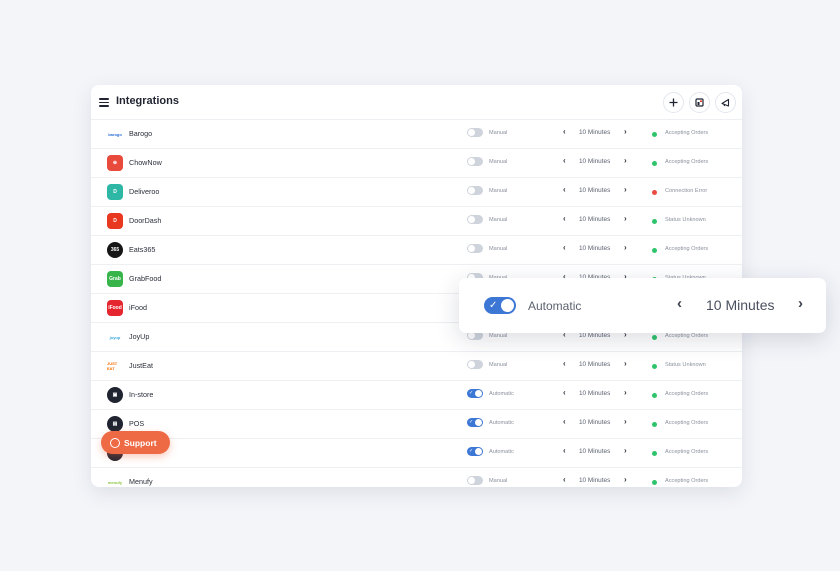 The width and height of the screenshot is (840, 571). I want to click on integration-name: DoorDash, so click(145, 220).